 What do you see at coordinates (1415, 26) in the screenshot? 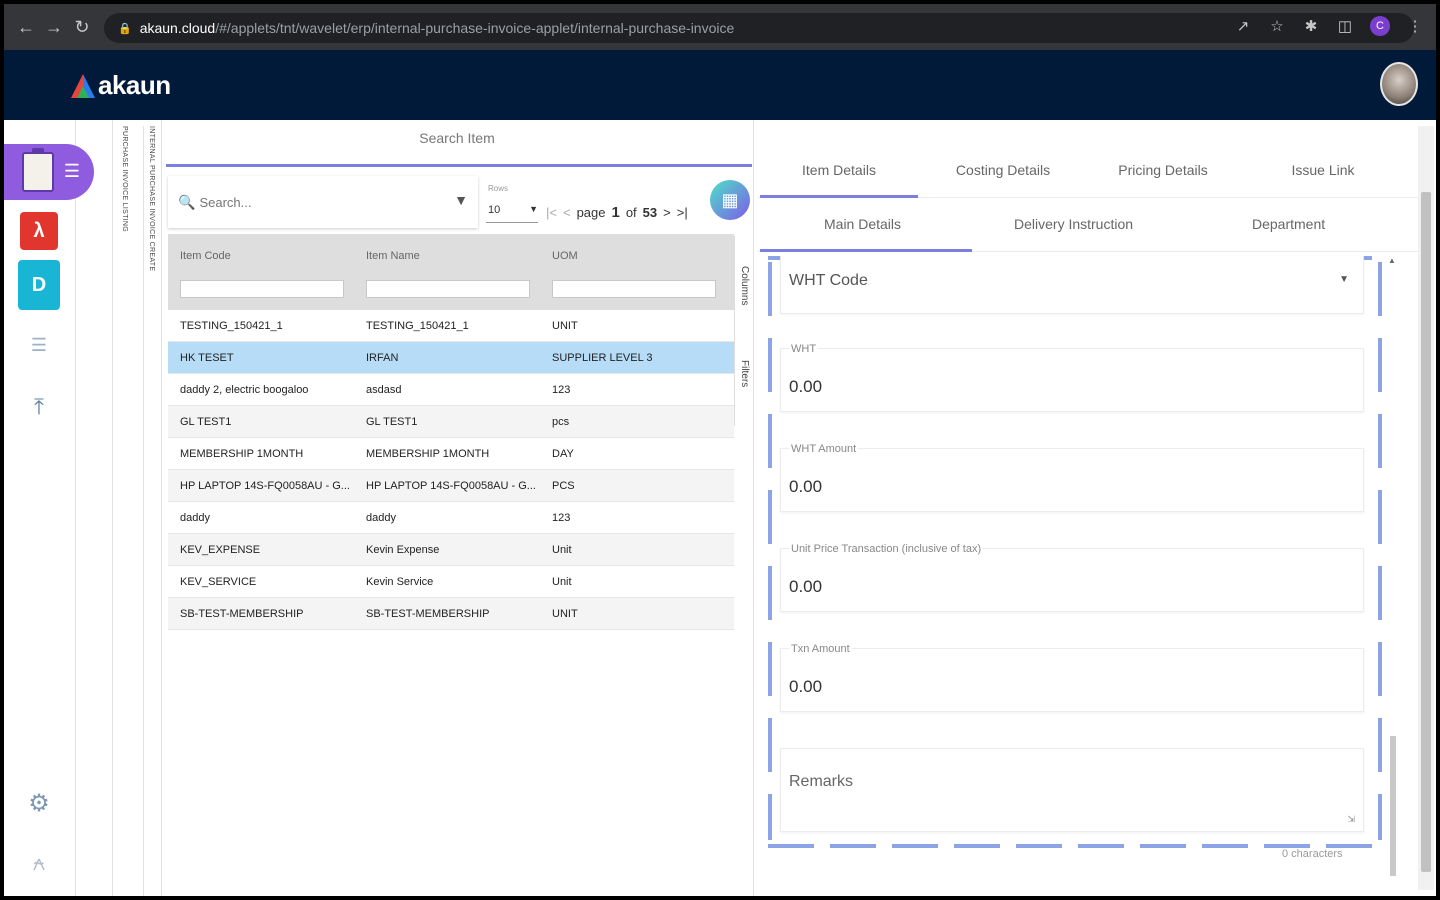
I see `kebab-menu-icon: ⋮` at bounding box center [1415, 26].